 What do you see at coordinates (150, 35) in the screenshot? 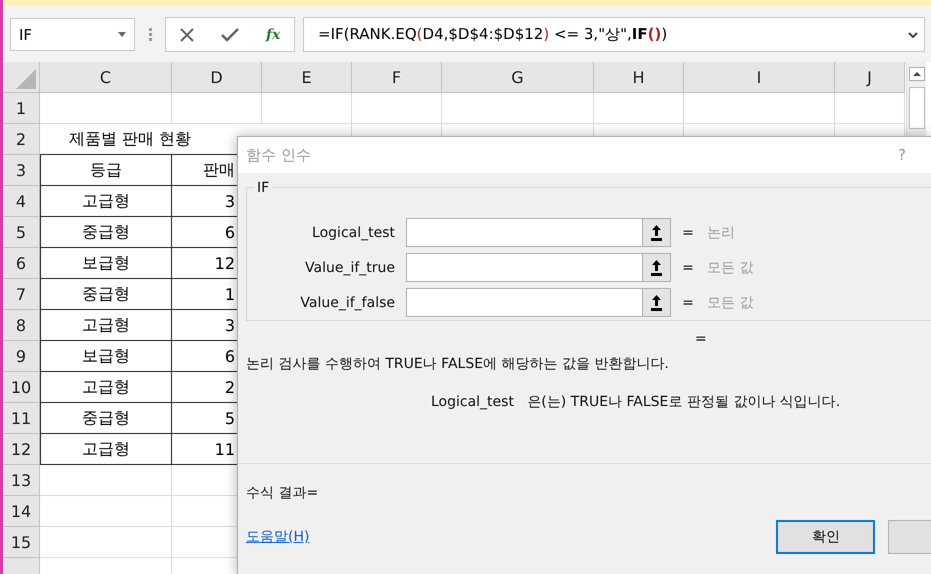
I see `grip-icon` at bounding box center [150, 35].